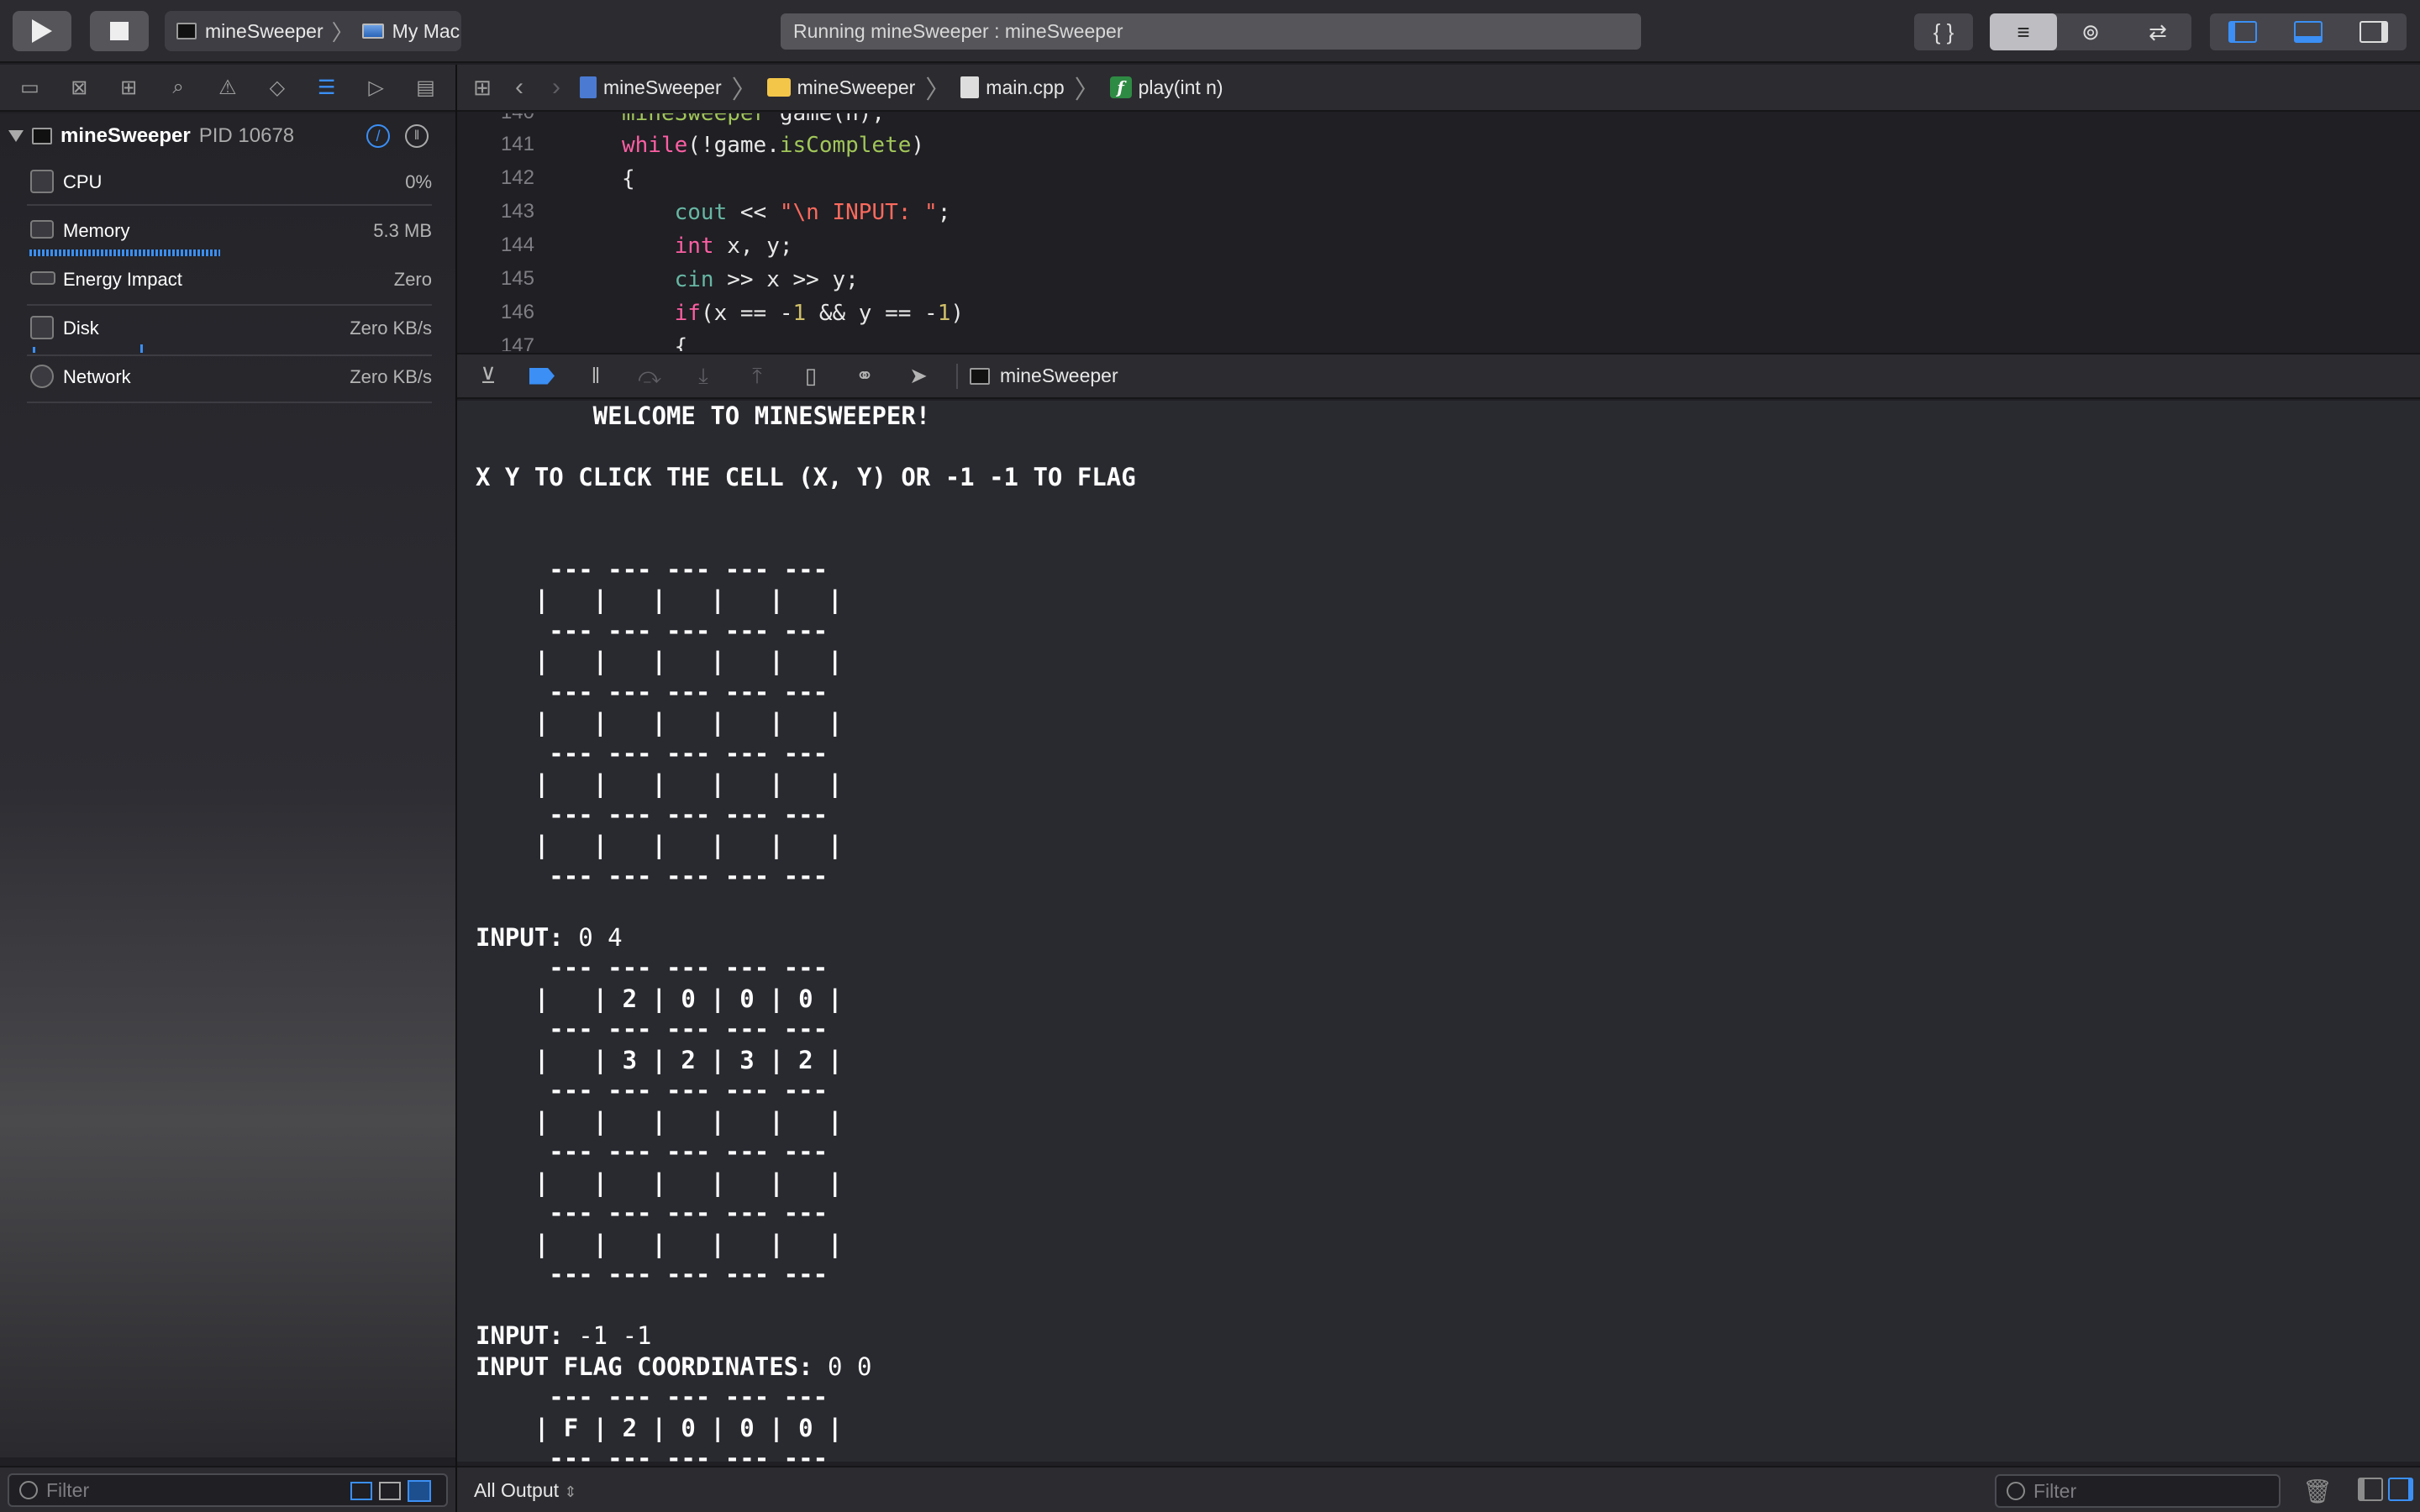 The image size is (2420, 1512). Describe the element at coordinates (570, 1491) in the screenshot. I see `up-down-chevron-icon: ⇕` at that location.